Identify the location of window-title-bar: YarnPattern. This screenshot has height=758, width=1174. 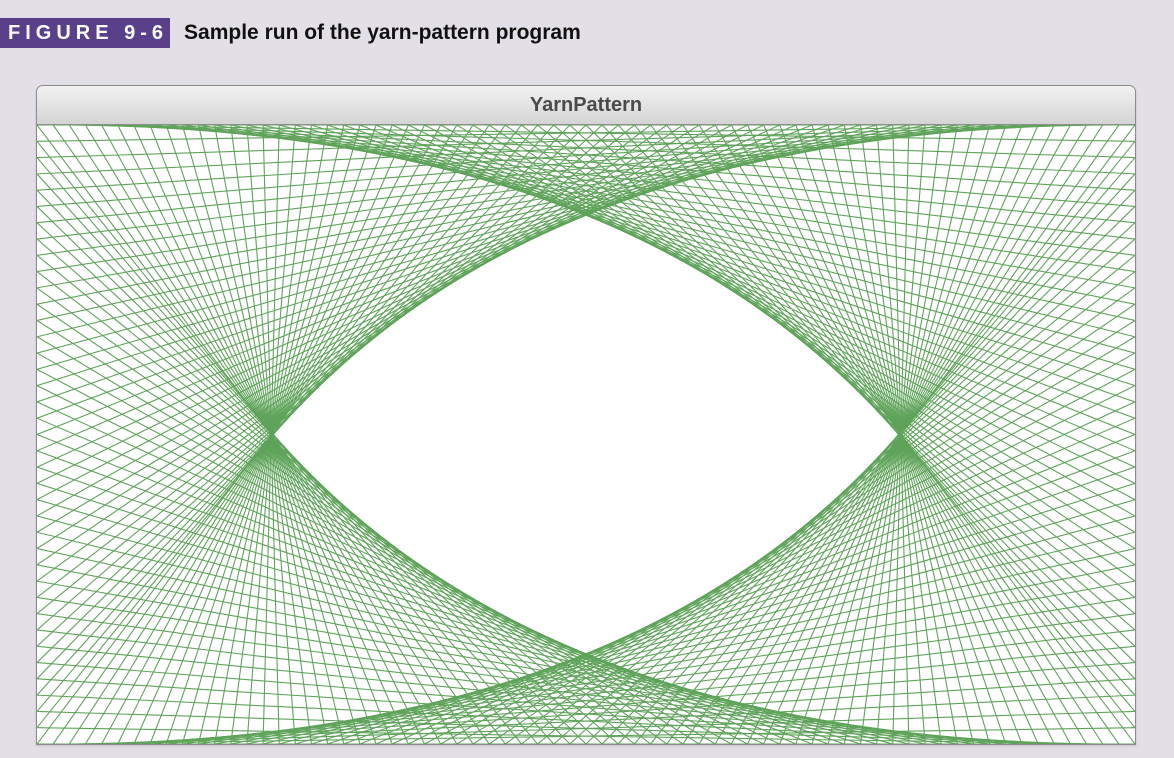
(586, 105).